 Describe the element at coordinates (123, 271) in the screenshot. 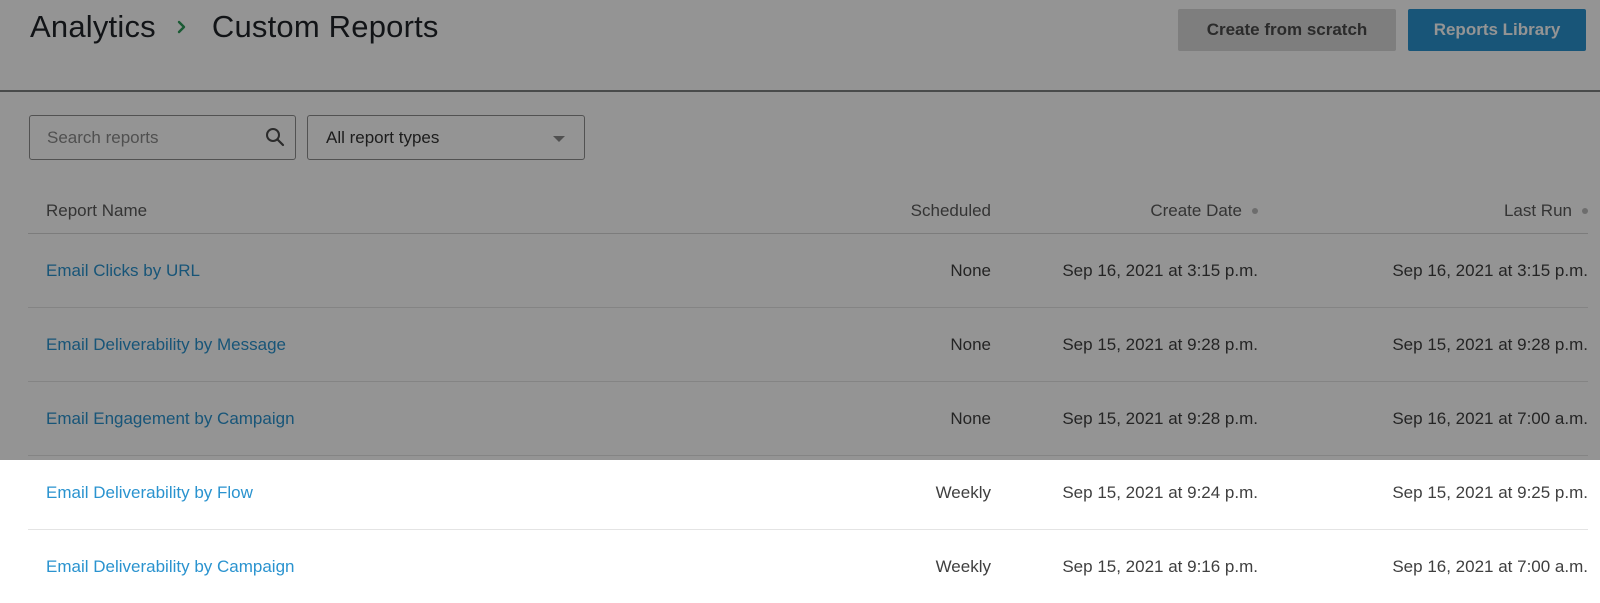

I see `report-link: Email Clicks by URL` at that location.